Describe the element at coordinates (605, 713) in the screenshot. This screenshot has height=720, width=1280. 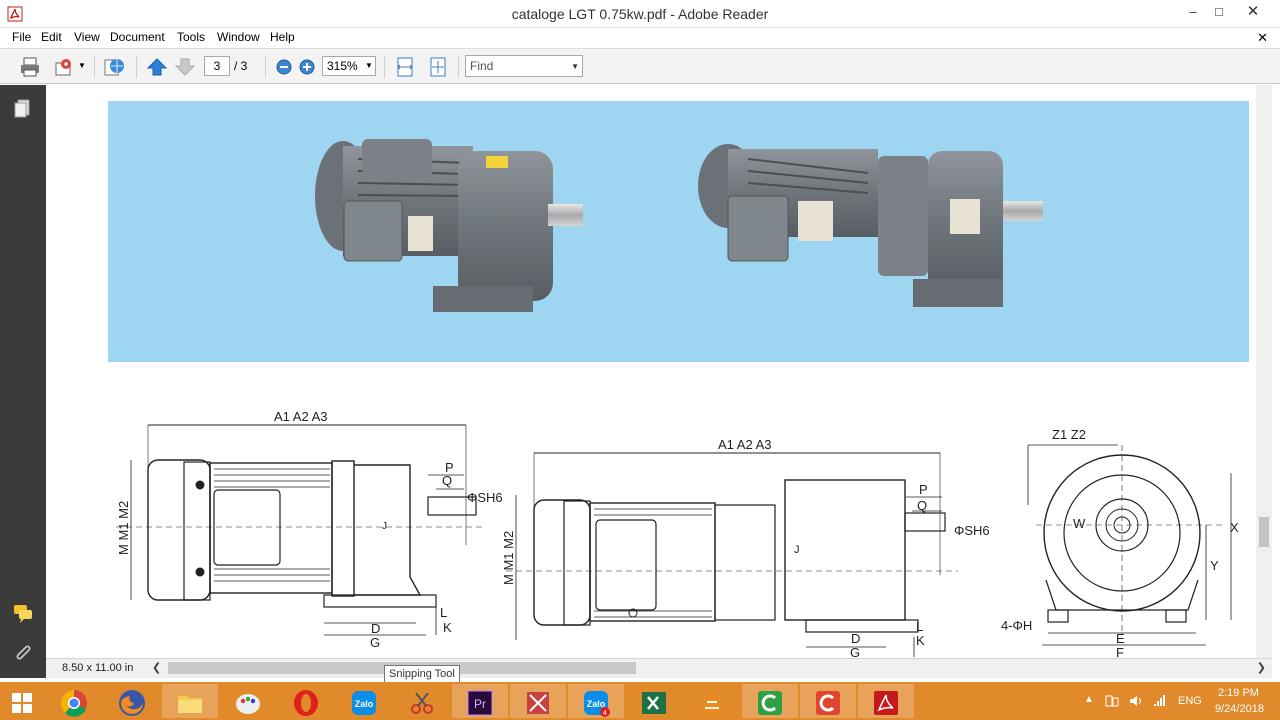
I see `svg-text: 4` at that location.